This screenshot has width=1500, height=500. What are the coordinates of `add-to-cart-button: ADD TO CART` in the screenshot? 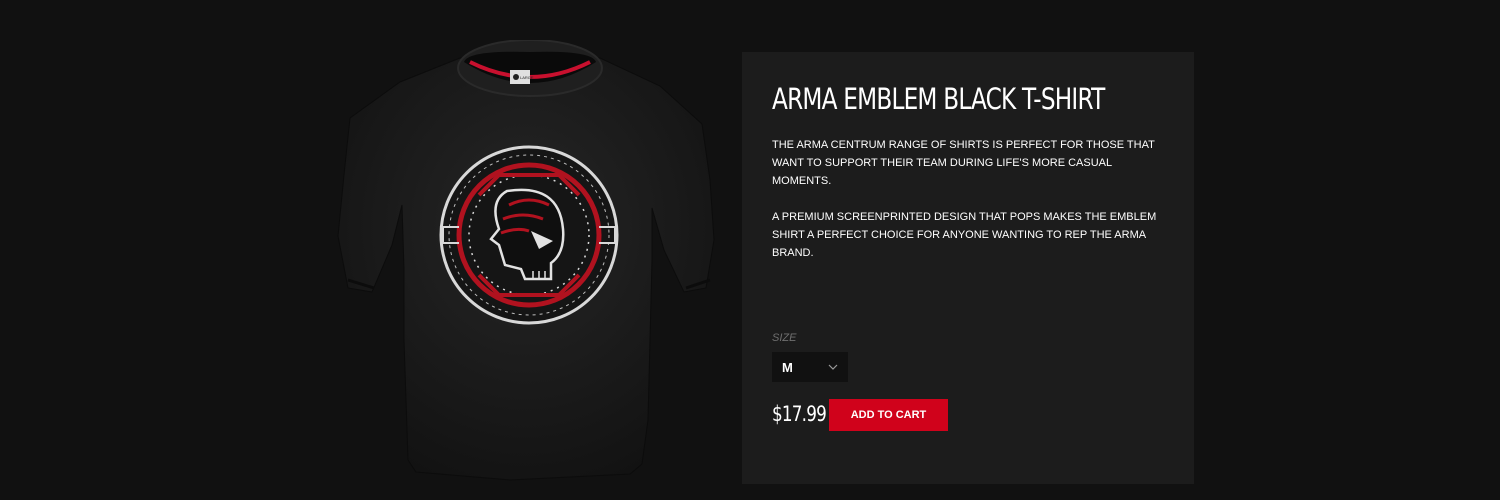 It's located at (888, 415).